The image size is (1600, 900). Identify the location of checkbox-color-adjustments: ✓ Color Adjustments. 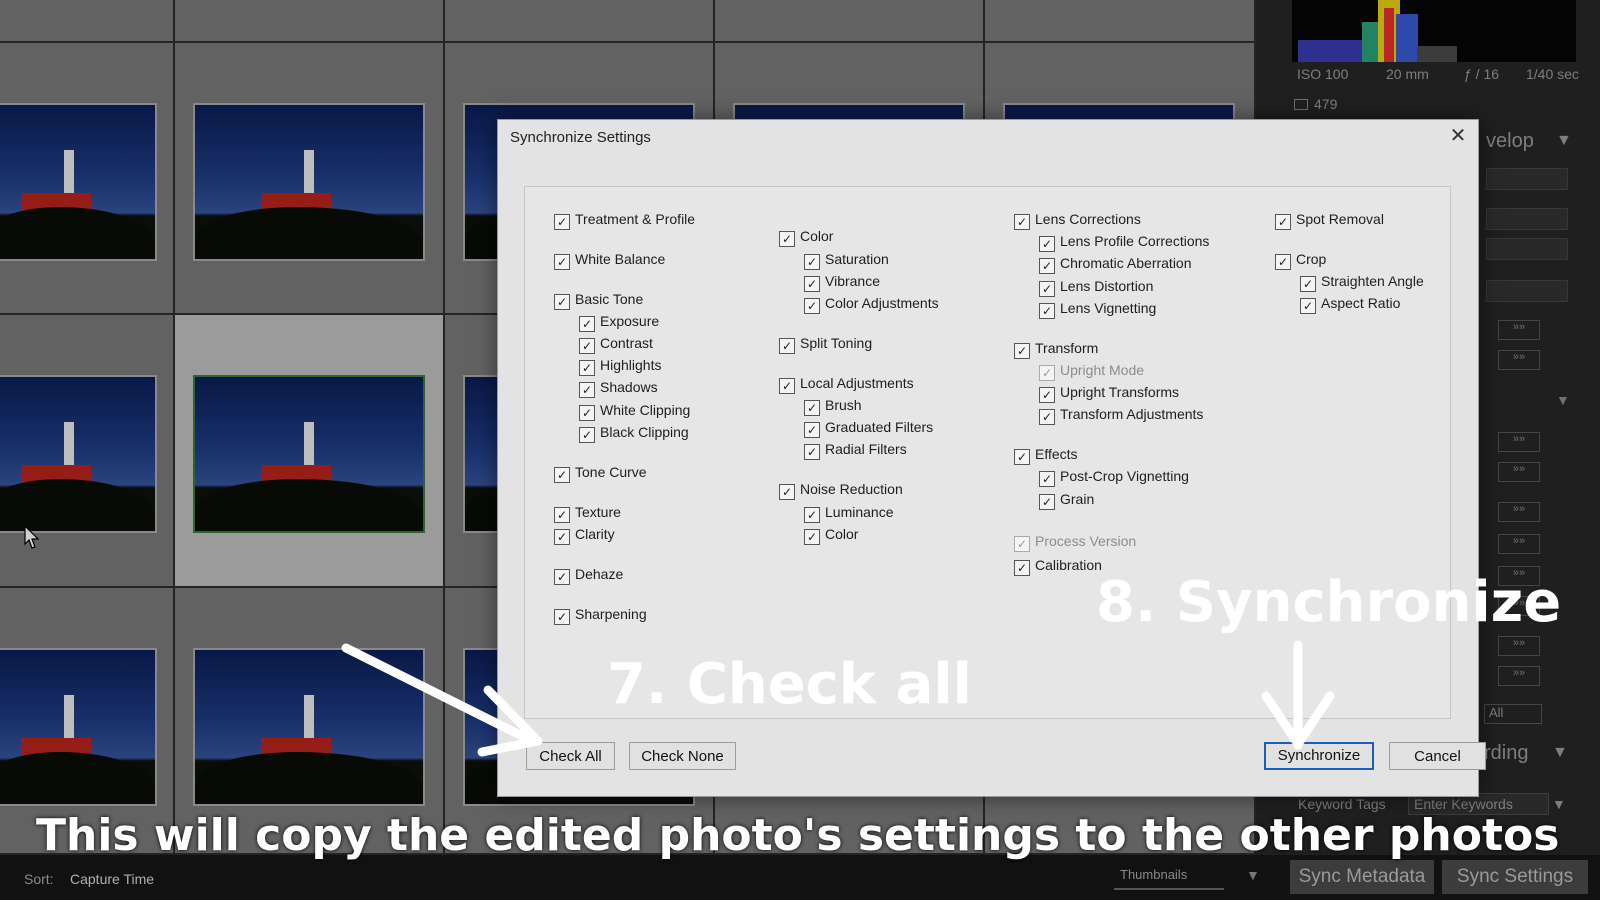
(871, 304).